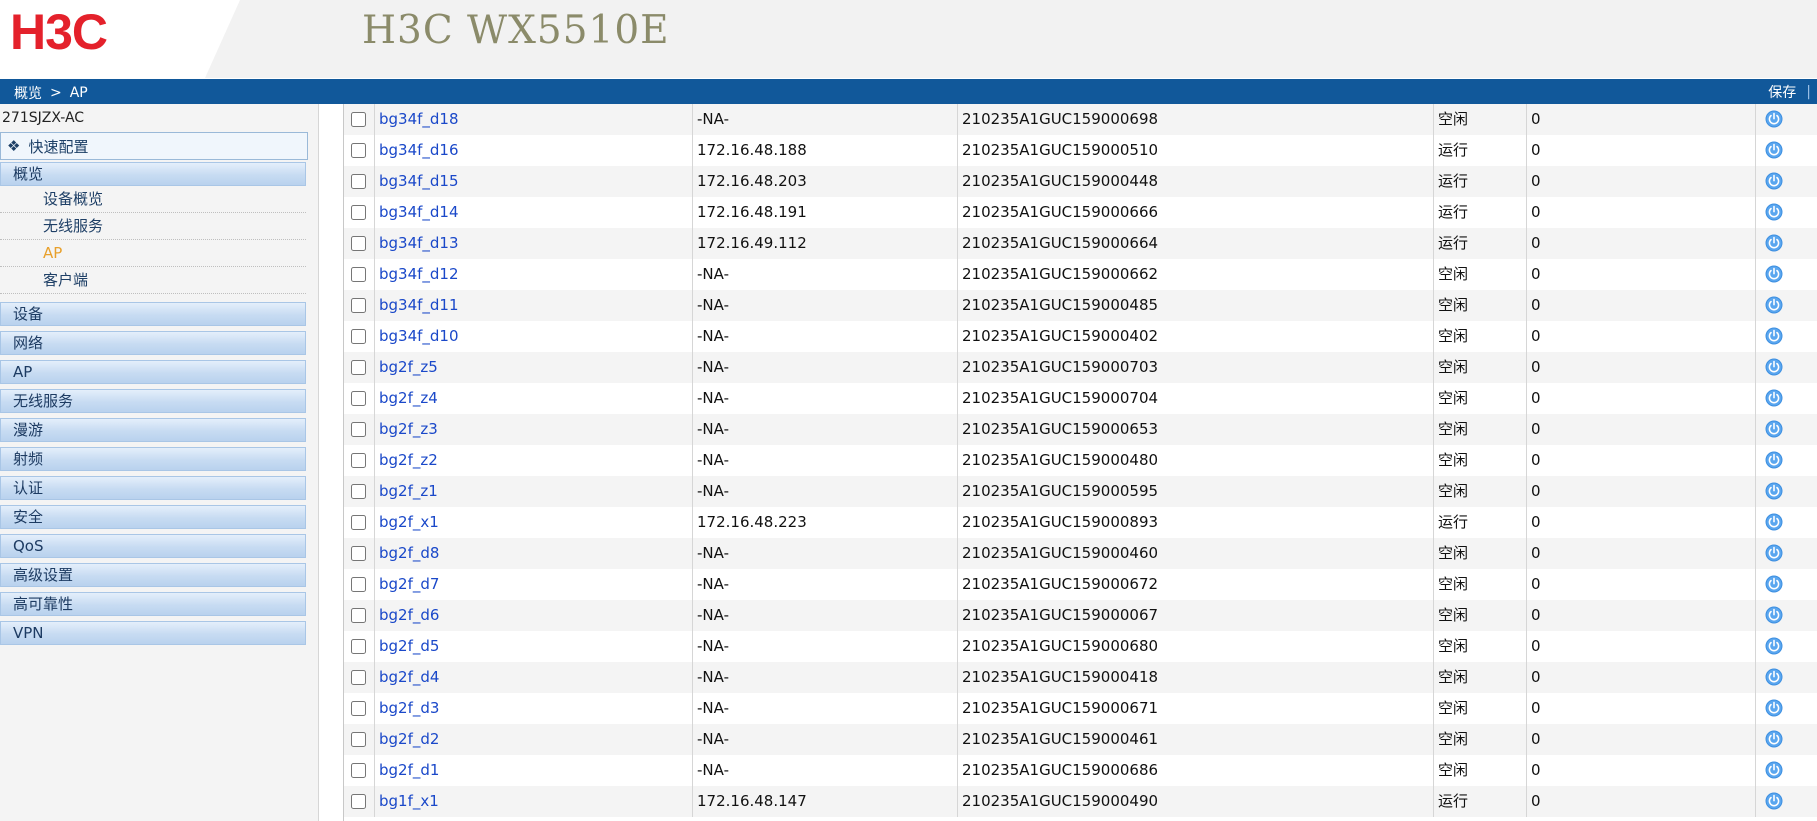 The image size is (1817, 821). I want to click on menu-group-security: 安全, so click(153, 517).